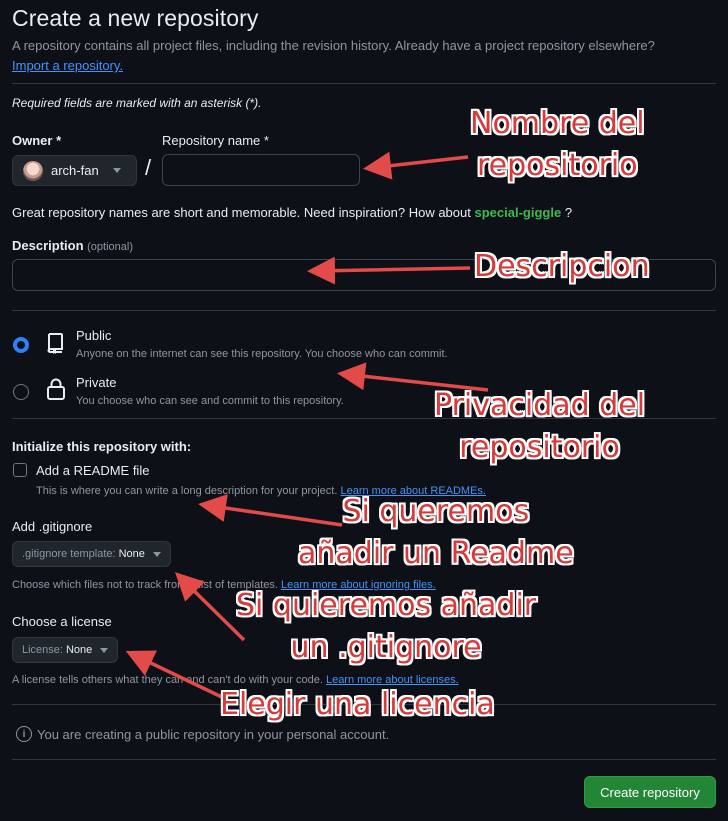 The width and height of the screenshot is (728, 821). What do you see at coordinates (416, 165) in the screenshot?
I see `arrow-repo-name` at bounding box center [416, 165].